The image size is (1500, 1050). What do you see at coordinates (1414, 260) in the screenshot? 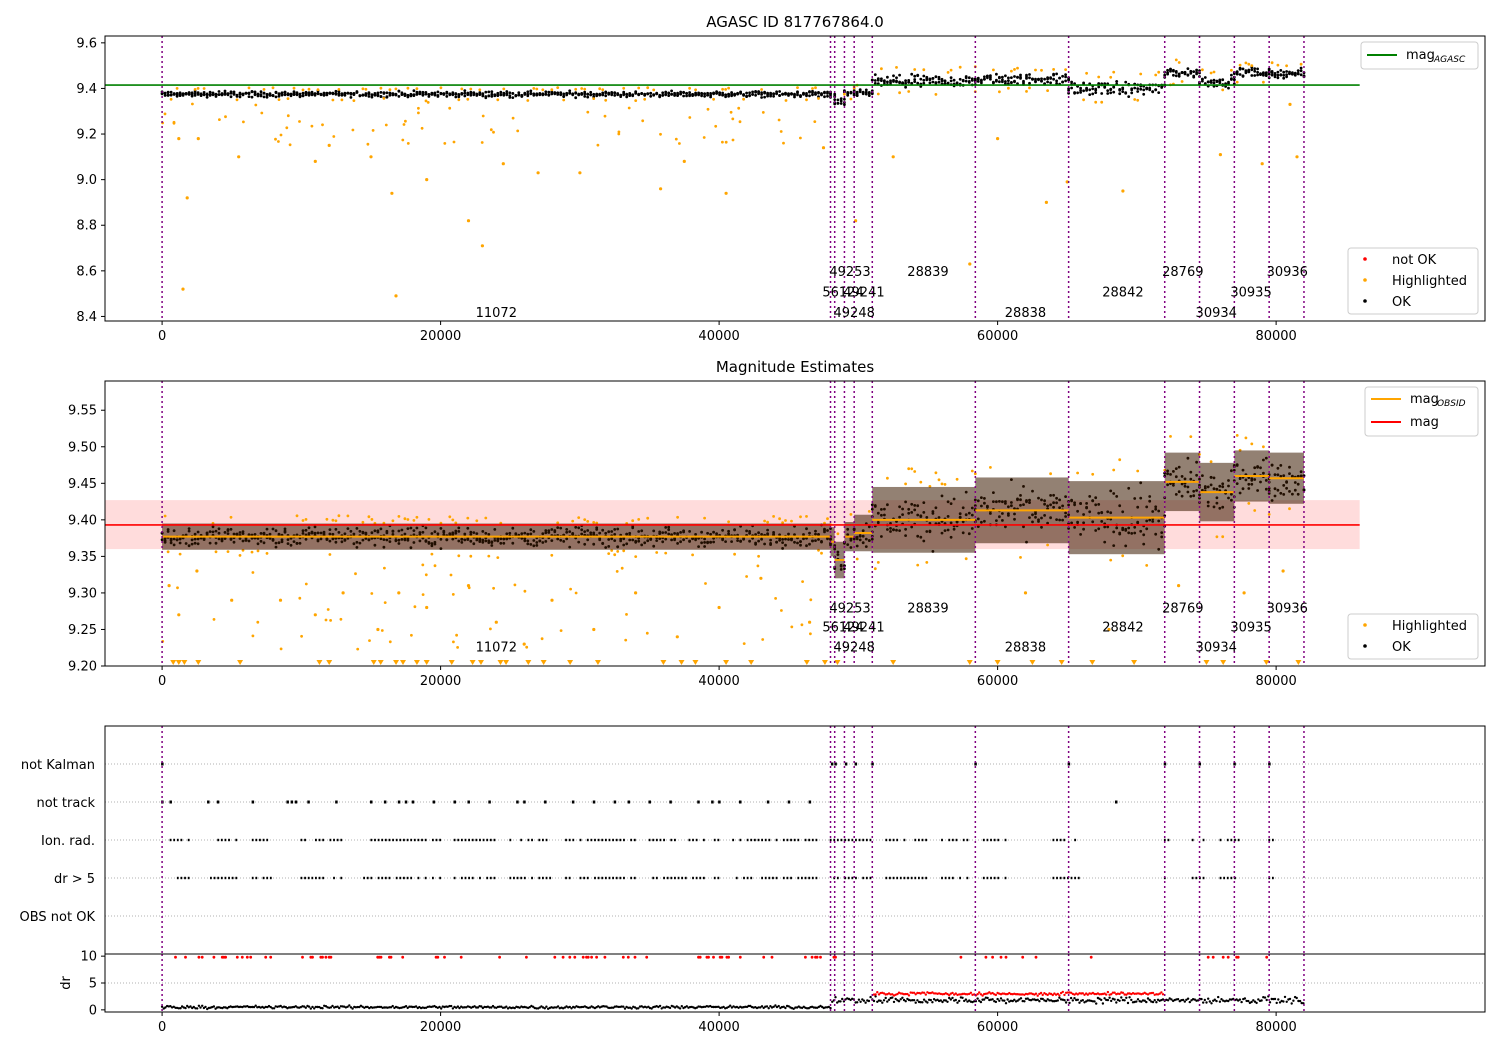
I see `legend-label: not OK` at bounding box center [1414, 260].